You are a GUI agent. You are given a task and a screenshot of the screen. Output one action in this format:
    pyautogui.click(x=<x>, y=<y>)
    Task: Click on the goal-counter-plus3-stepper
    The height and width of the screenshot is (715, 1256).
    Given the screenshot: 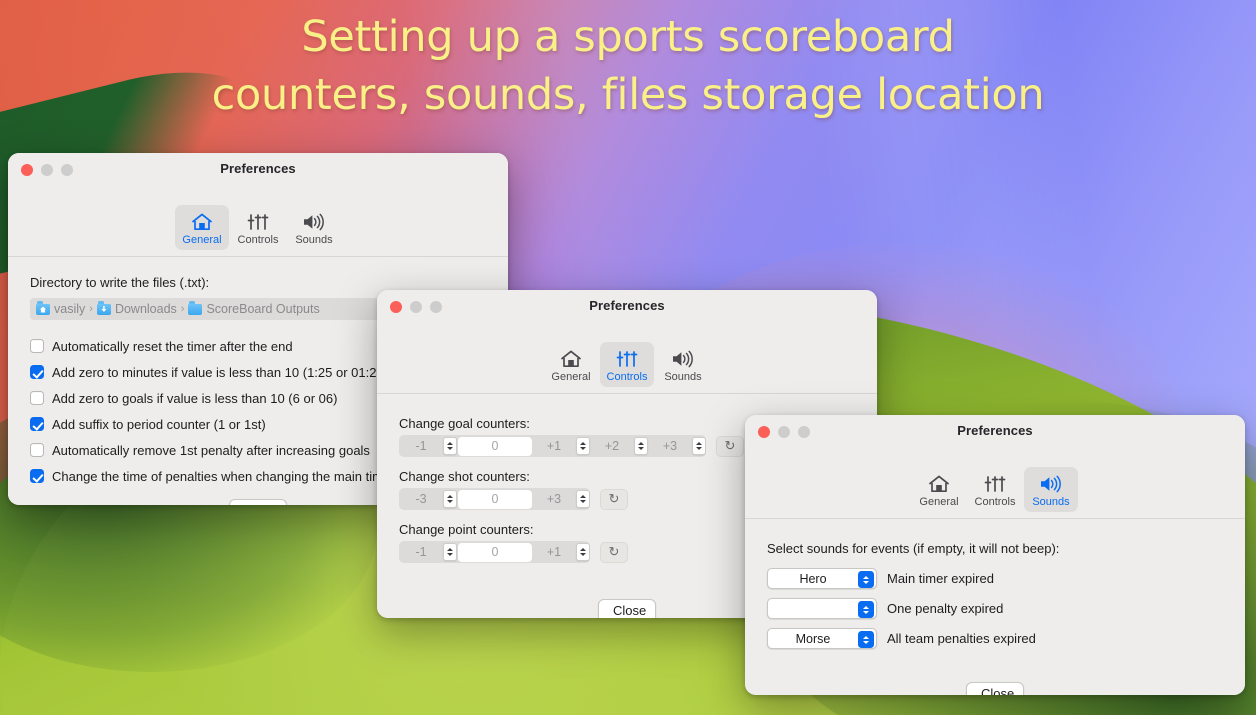 What is the action you would take?
    pyautogui.click(x=699, y=446)
    